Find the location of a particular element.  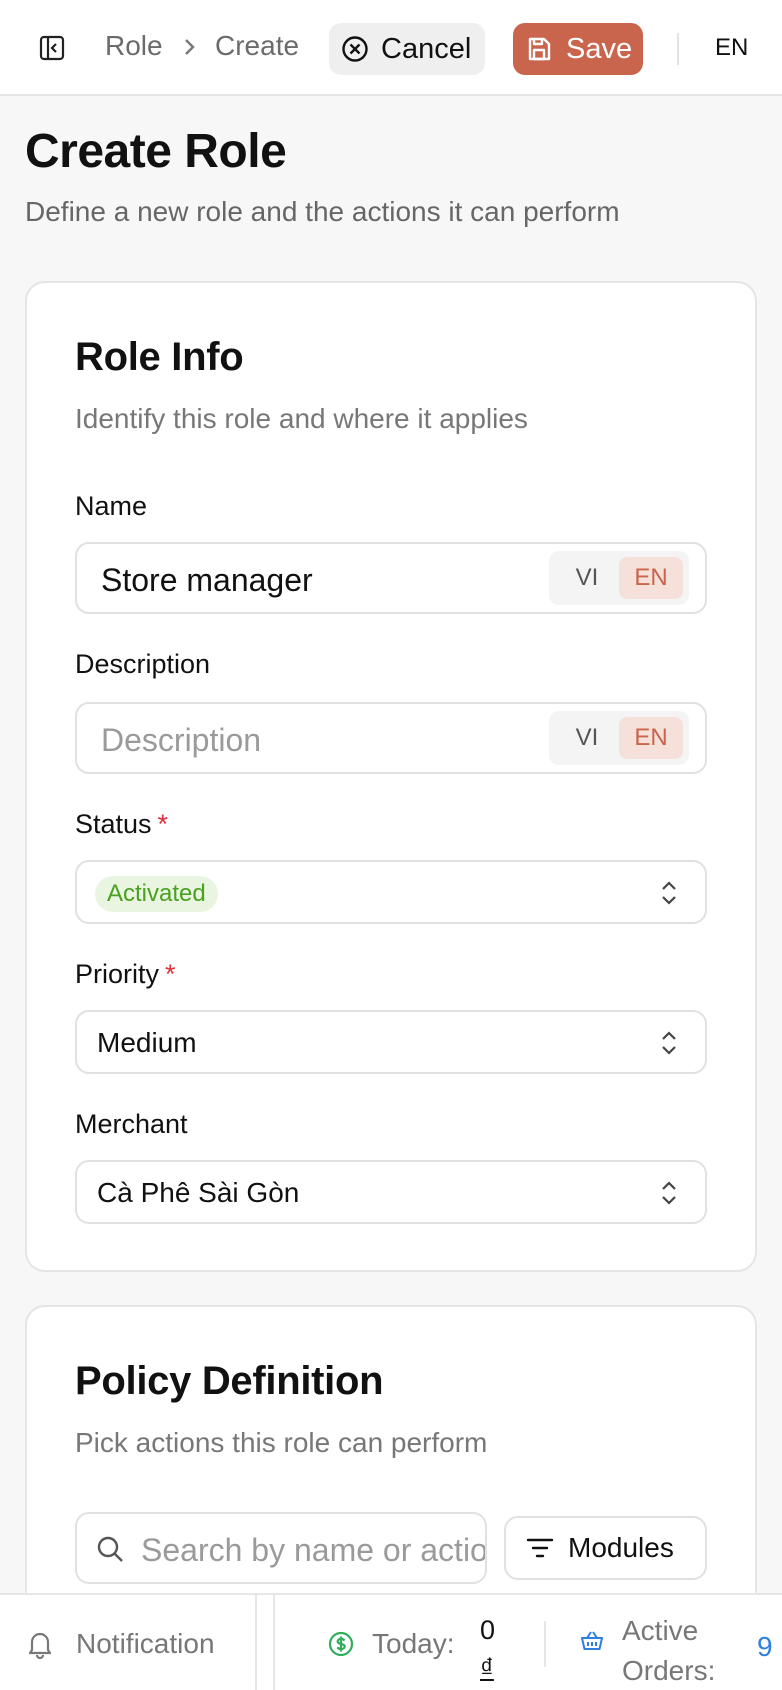

search-icon is located at coordinates (110, 1549).